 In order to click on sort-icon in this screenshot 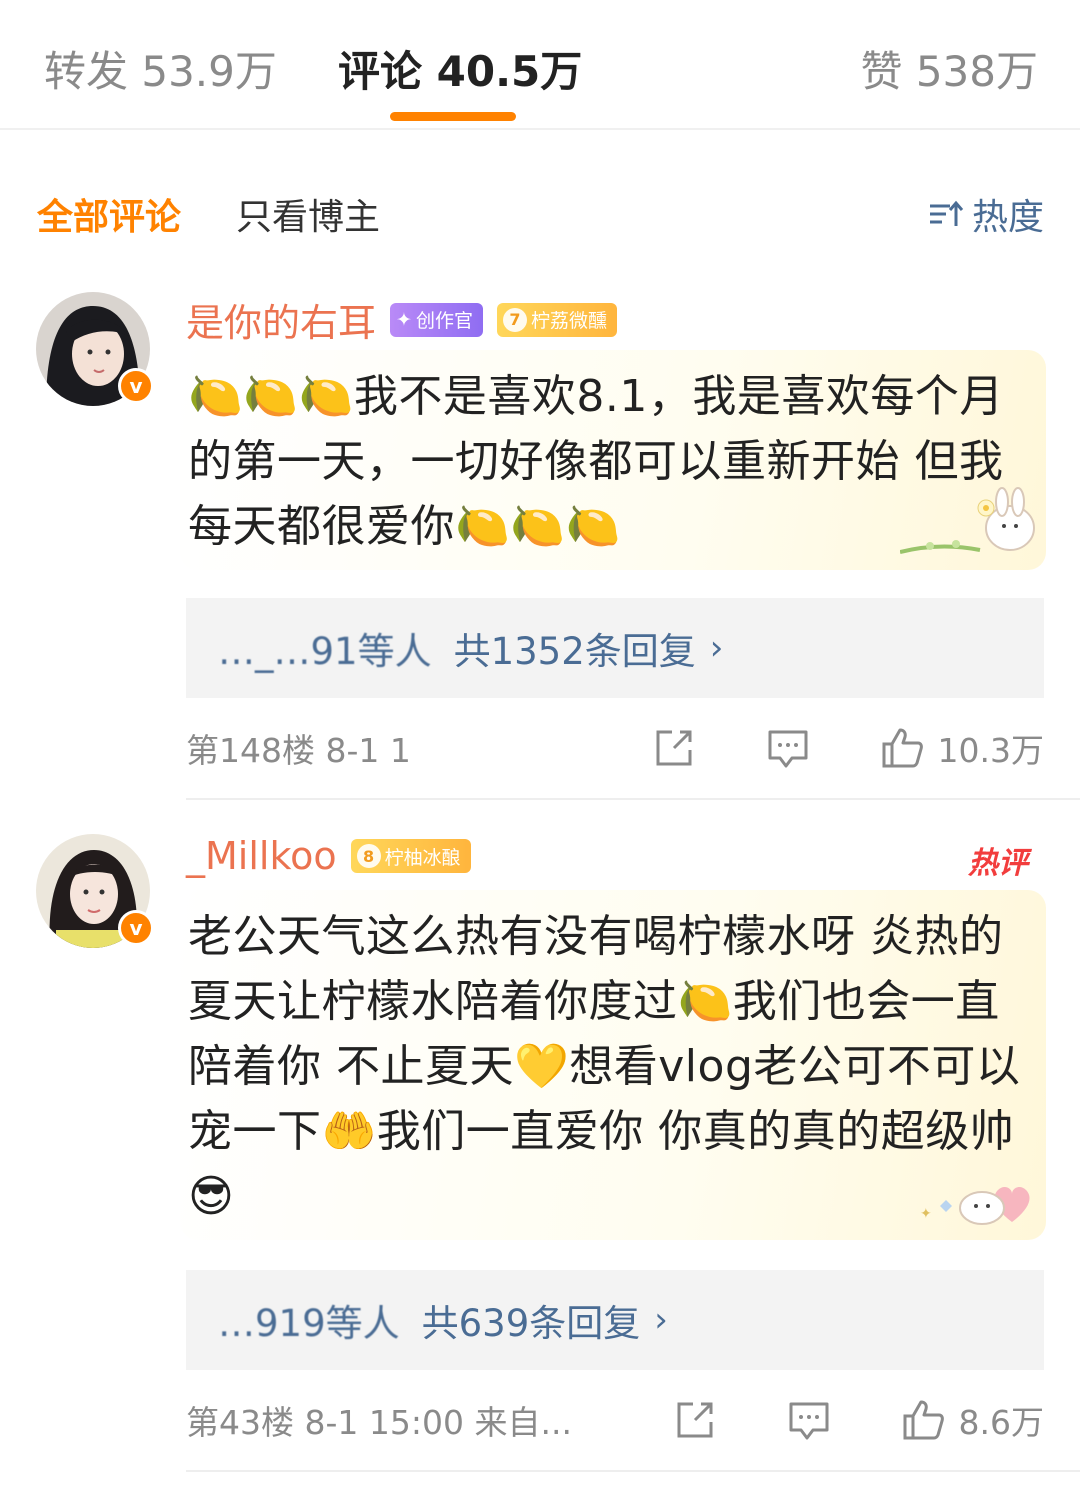, I will do `click(946, 213)`.